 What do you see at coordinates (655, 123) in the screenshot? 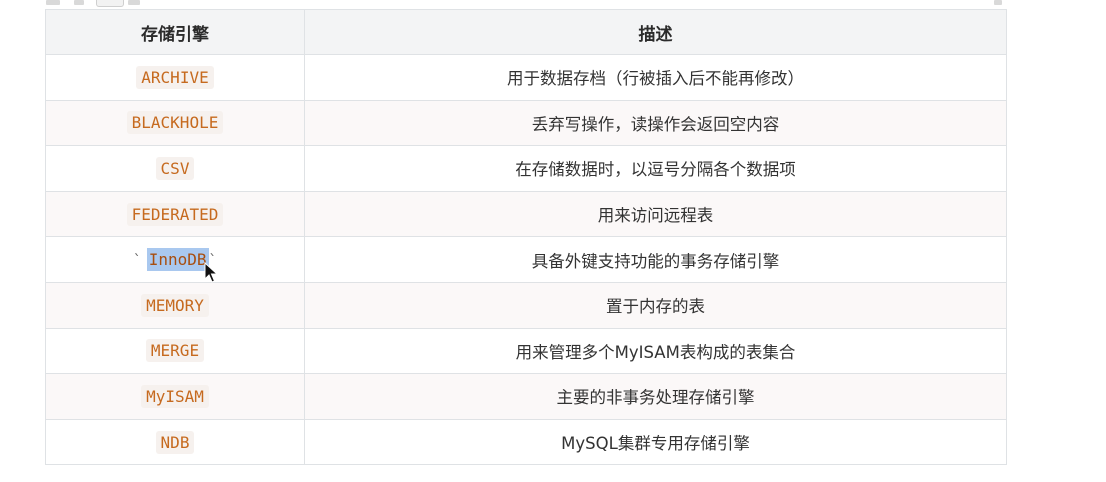
I see `description-cell: 丢弃写操作，读操作会返回空内容` at bounding box center [655, 123].